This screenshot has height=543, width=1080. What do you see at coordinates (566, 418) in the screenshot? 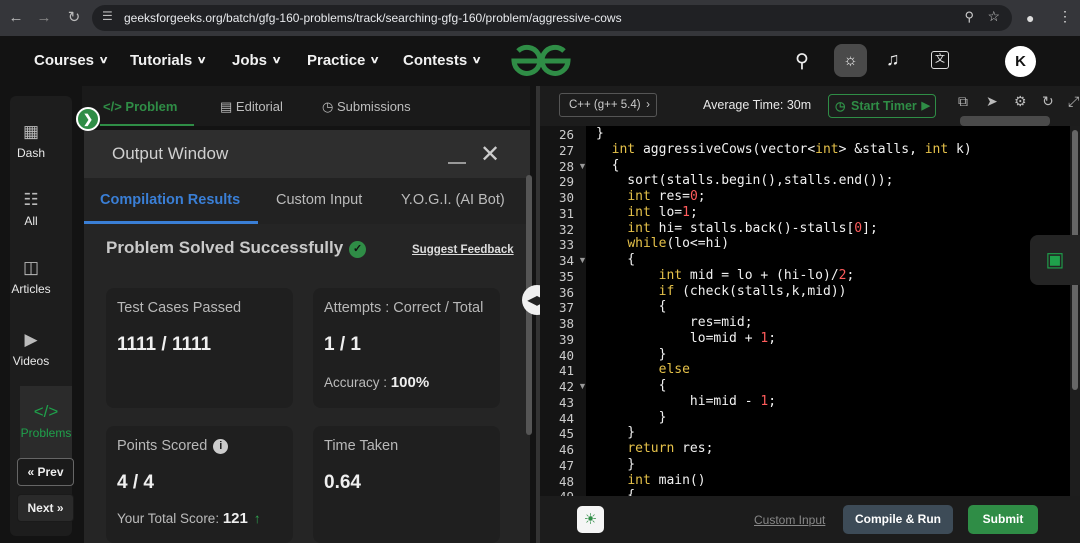
I see `line-number: 44` at bounding box center [566, 418].